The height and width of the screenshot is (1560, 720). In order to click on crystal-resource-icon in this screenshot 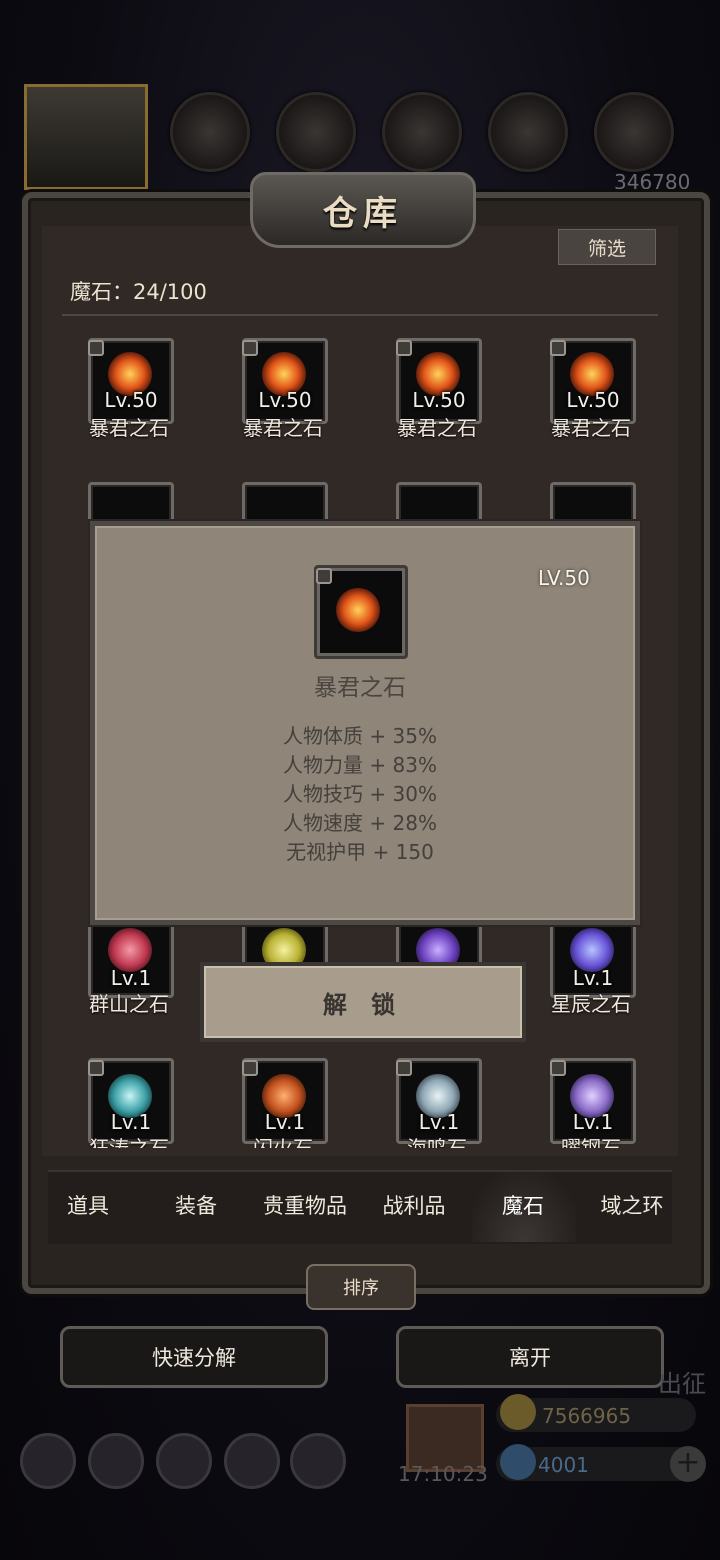, I will do `click(528, 132)`.